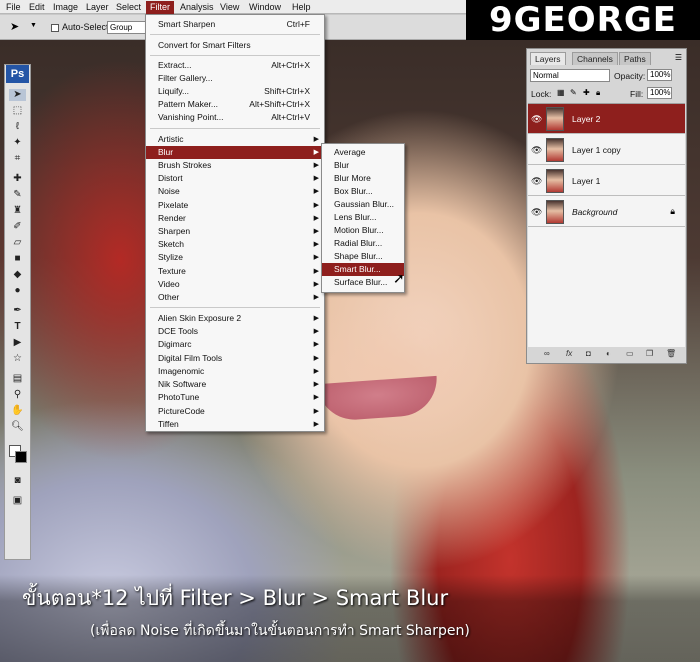  What do you see at coordinates (17, 481) in the screenshot?
I see `quick-mask-icon: ◙` at bounding box center [17, 481].